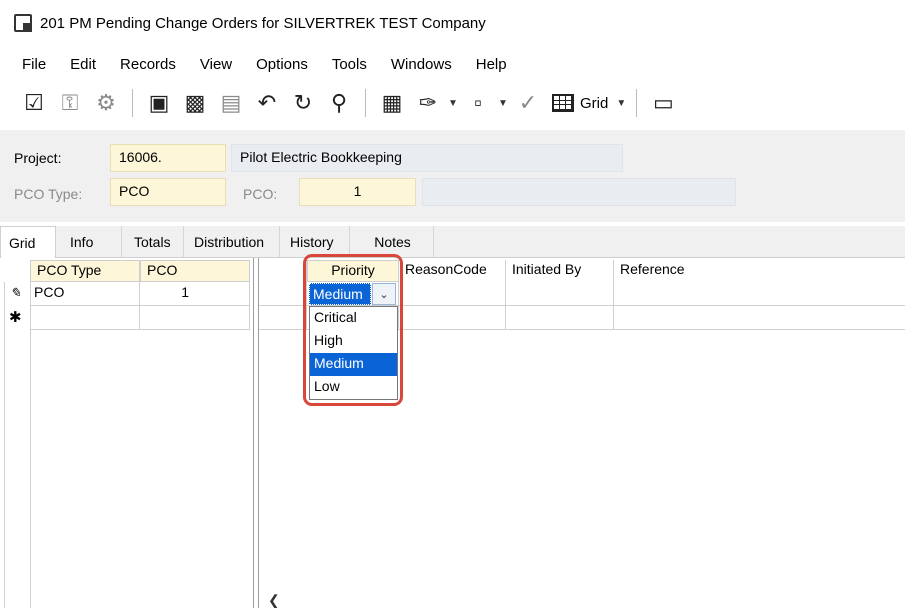  Describe the element at coordinates (106, 103) in the screenshot. I see `settings-gear-icon: ⚙` at that location.